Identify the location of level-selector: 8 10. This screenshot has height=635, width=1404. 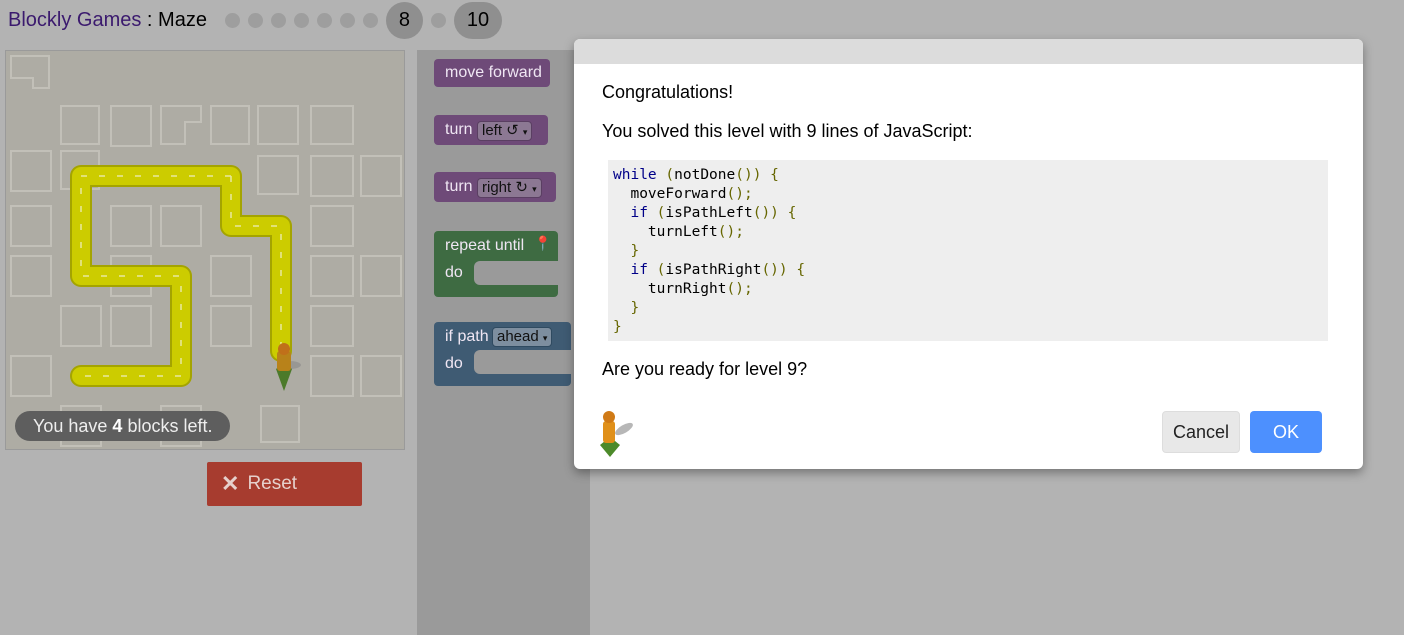
(367, 20).